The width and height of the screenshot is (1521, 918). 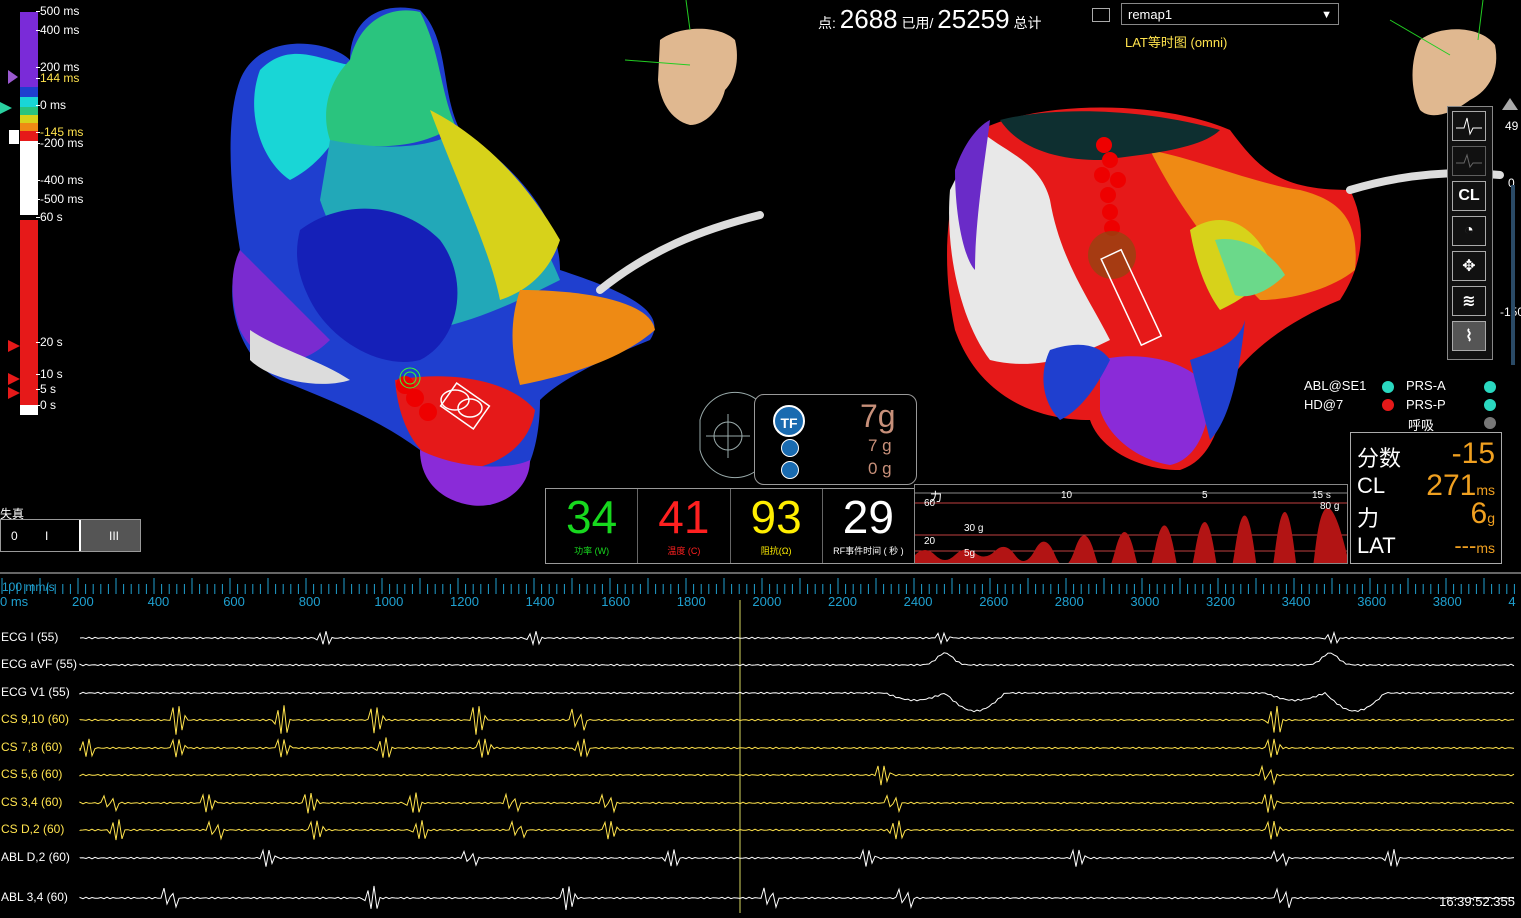 I want to click on temperature-label: 温度 (C), so click(x=684, y=551).